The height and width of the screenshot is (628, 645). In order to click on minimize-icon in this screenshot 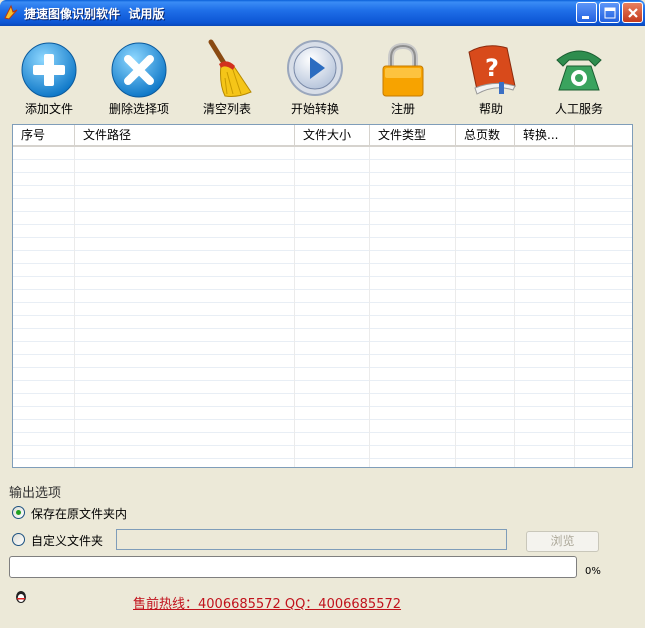, I will do `click(585, 17)`.